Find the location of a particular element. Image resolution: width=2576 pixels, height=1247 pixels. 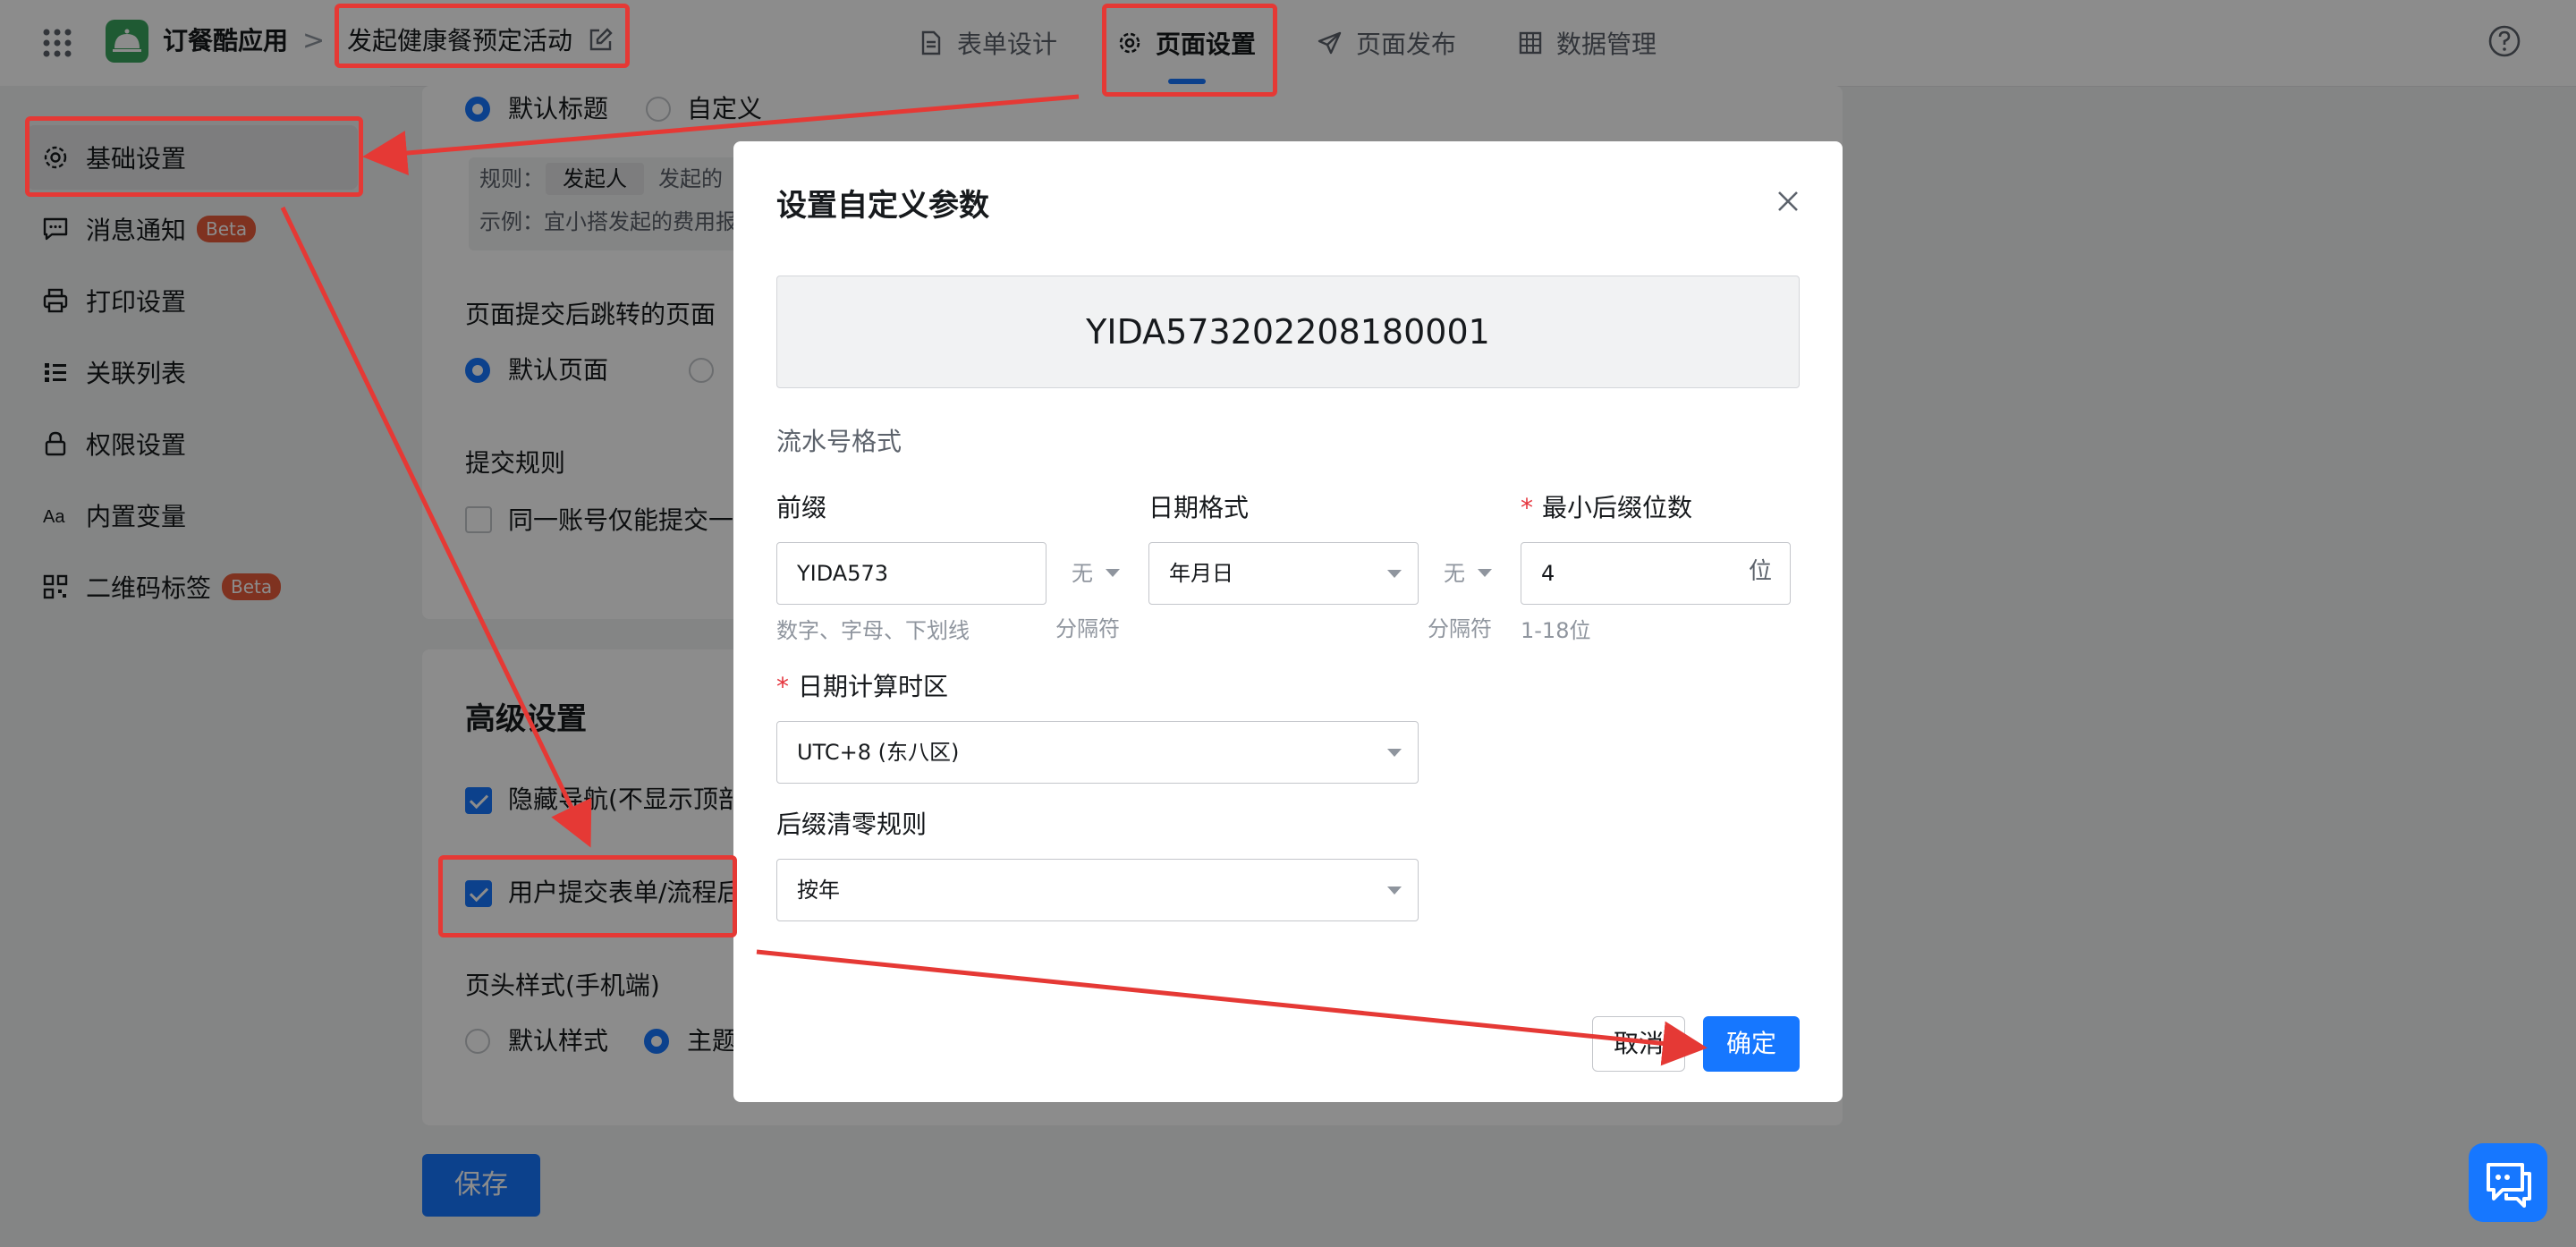

date-format-label: 日期格式 is located at coordinates (1199, 507).